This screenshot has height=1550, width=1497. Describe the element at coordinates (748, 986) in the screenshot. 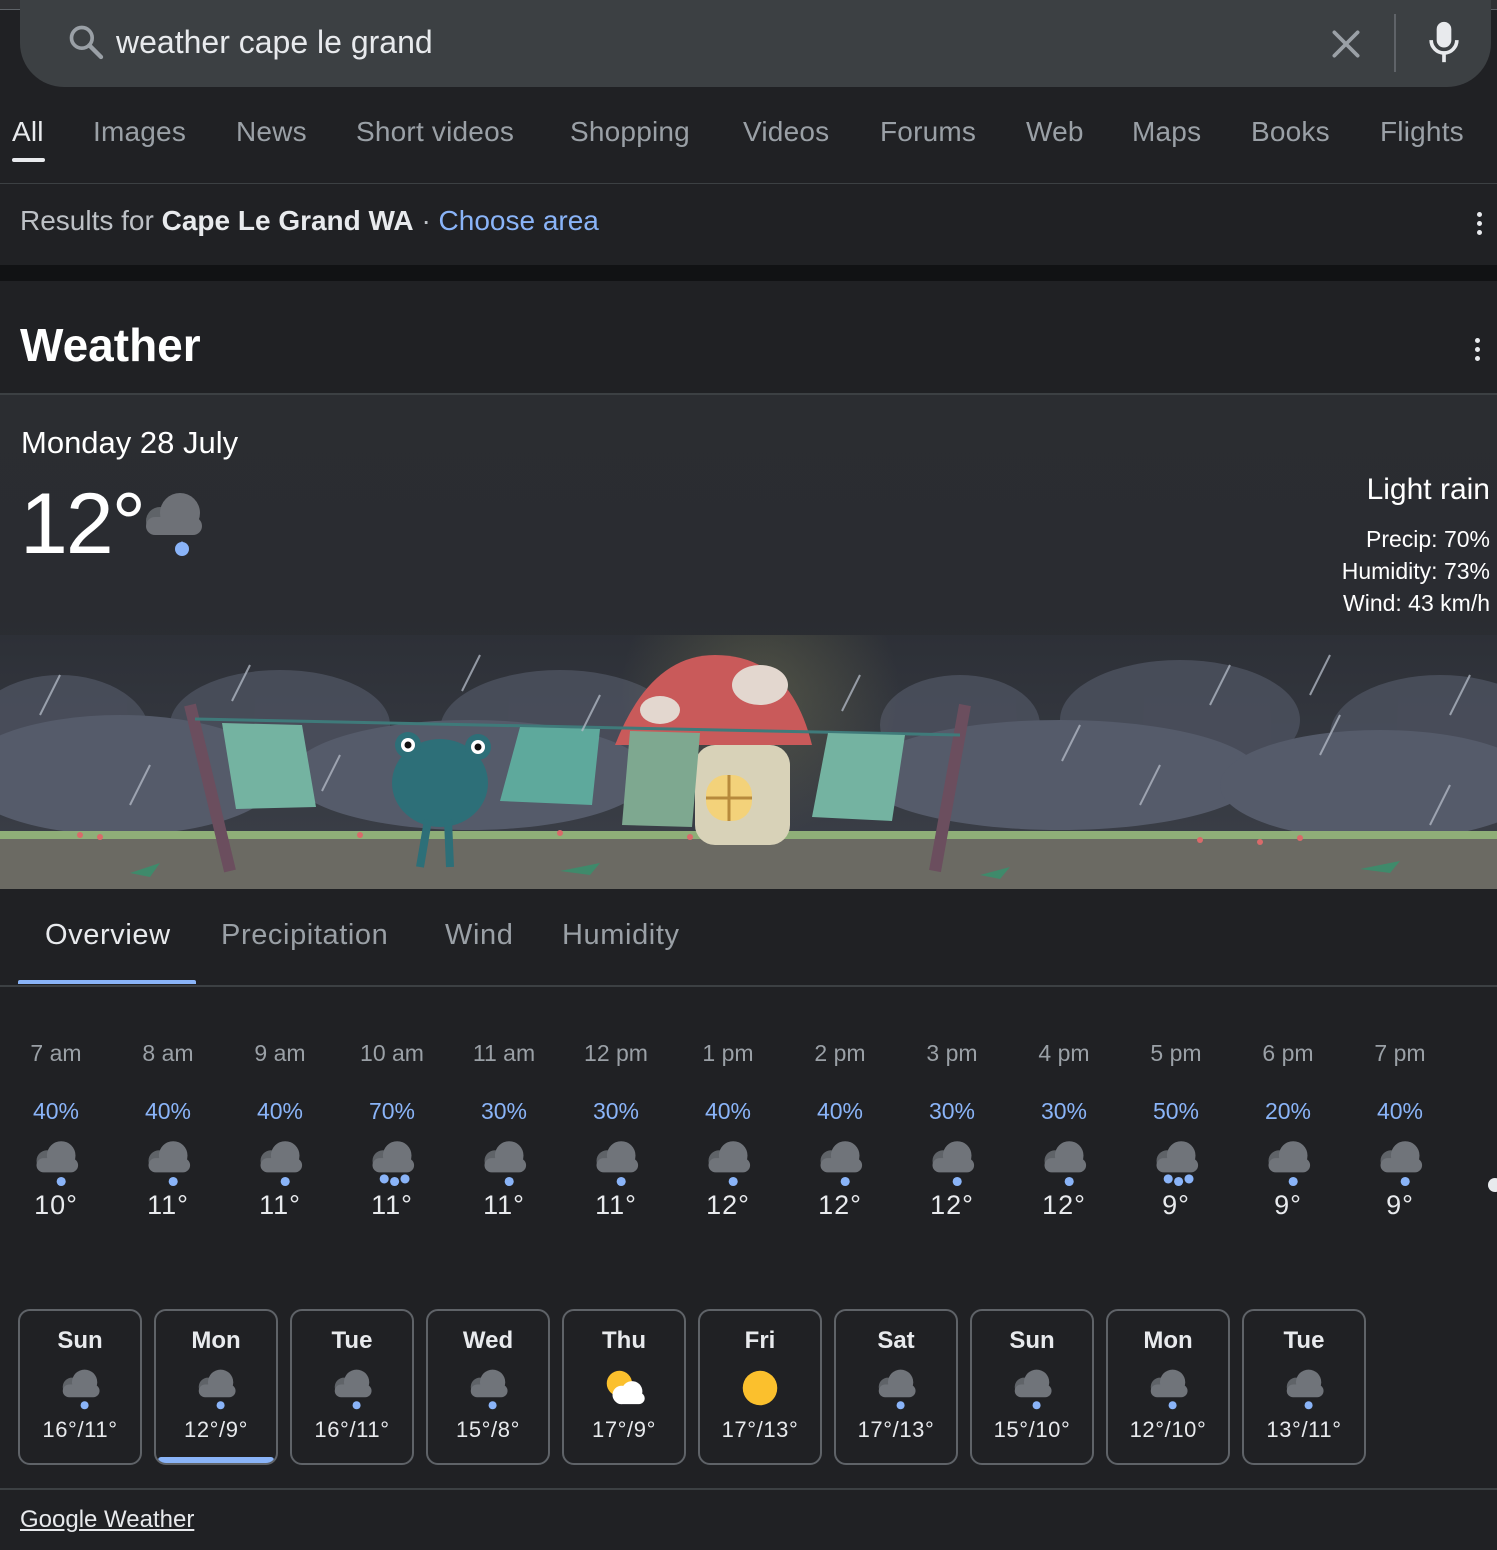

I see `subtabs-divider` at that location.